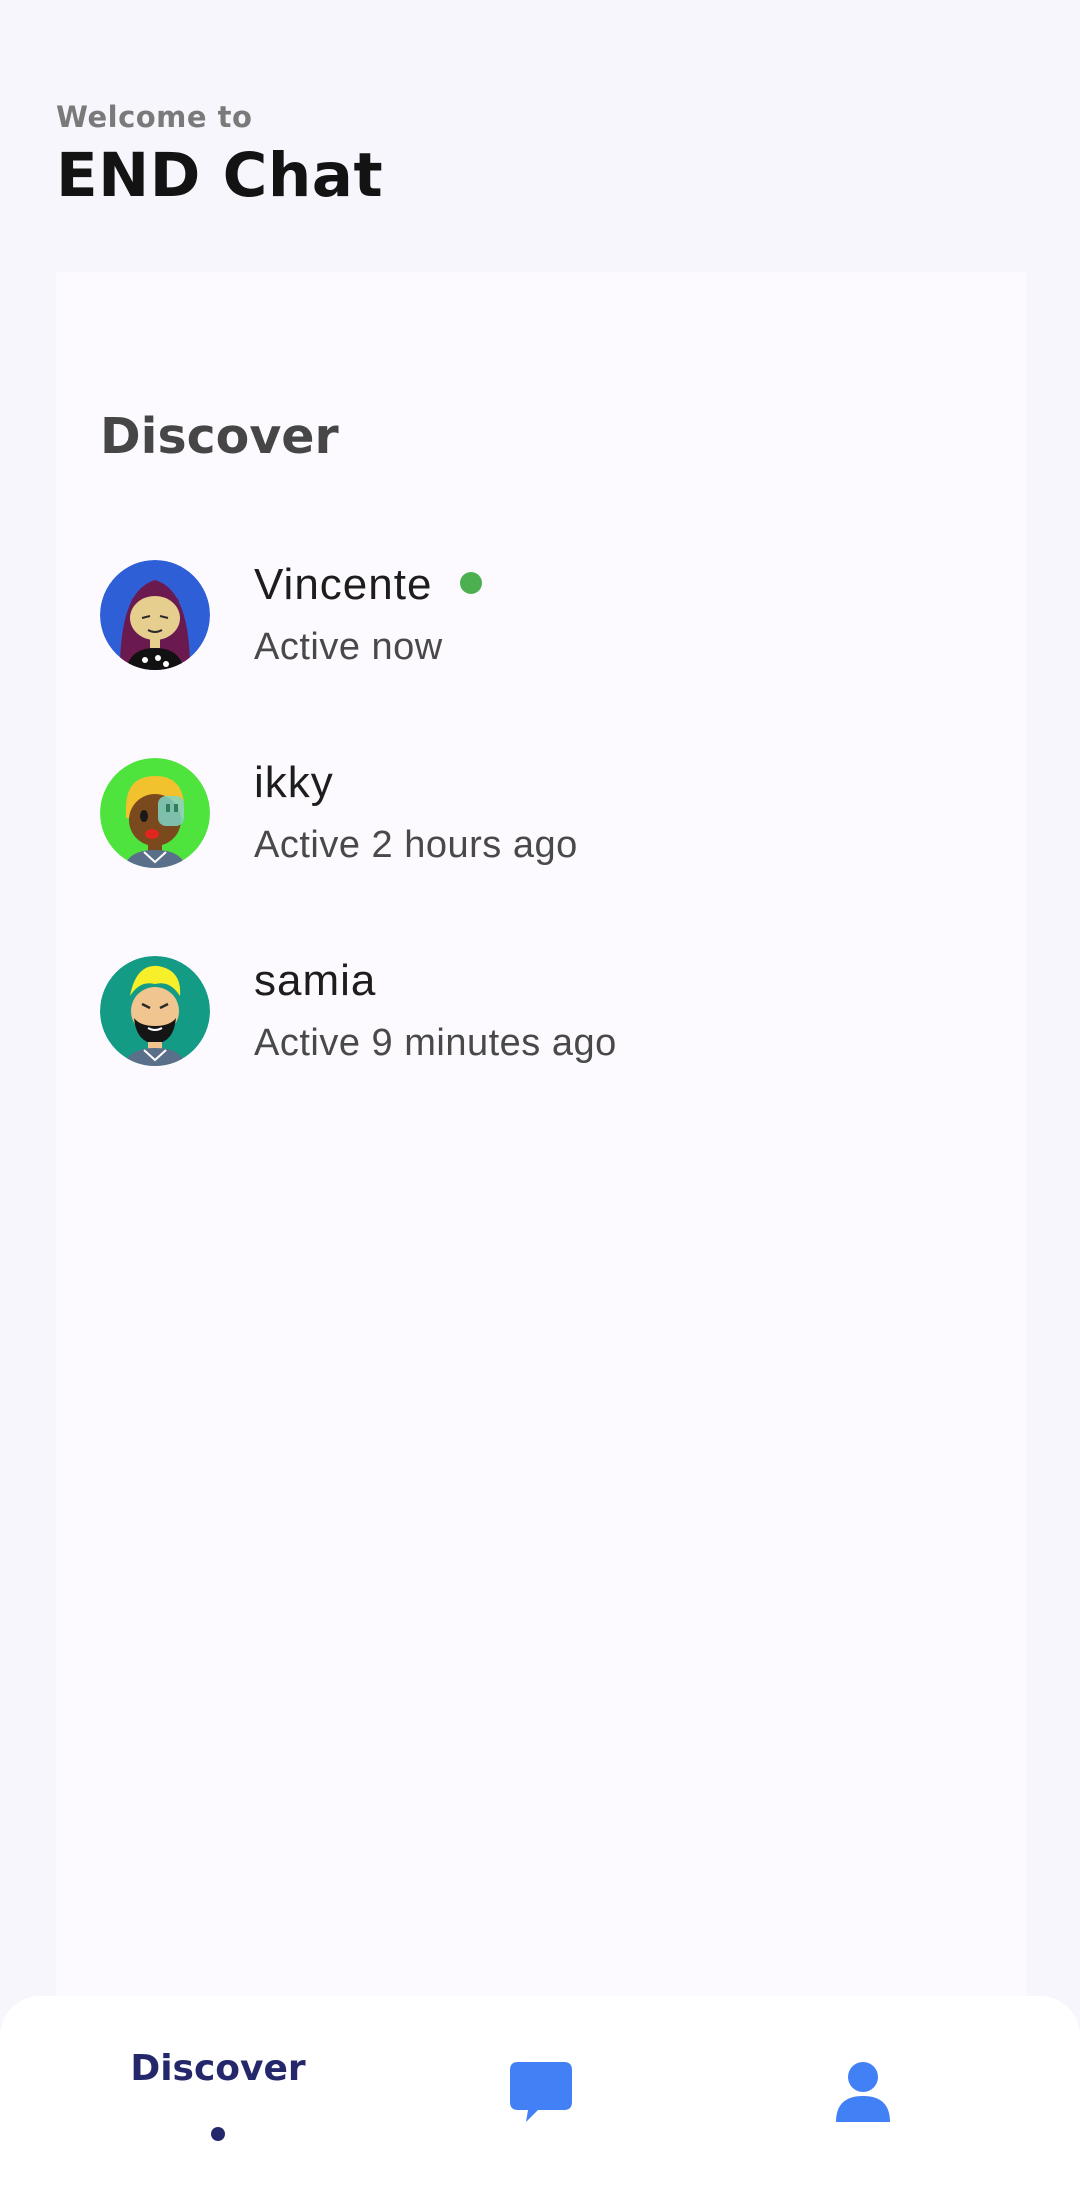 The height and width of the screenshot is (2190, 1080). What do you see at coordinates (471, 583) in the screenshot?
I see `online-indicator` at bounding box center [471, 583].